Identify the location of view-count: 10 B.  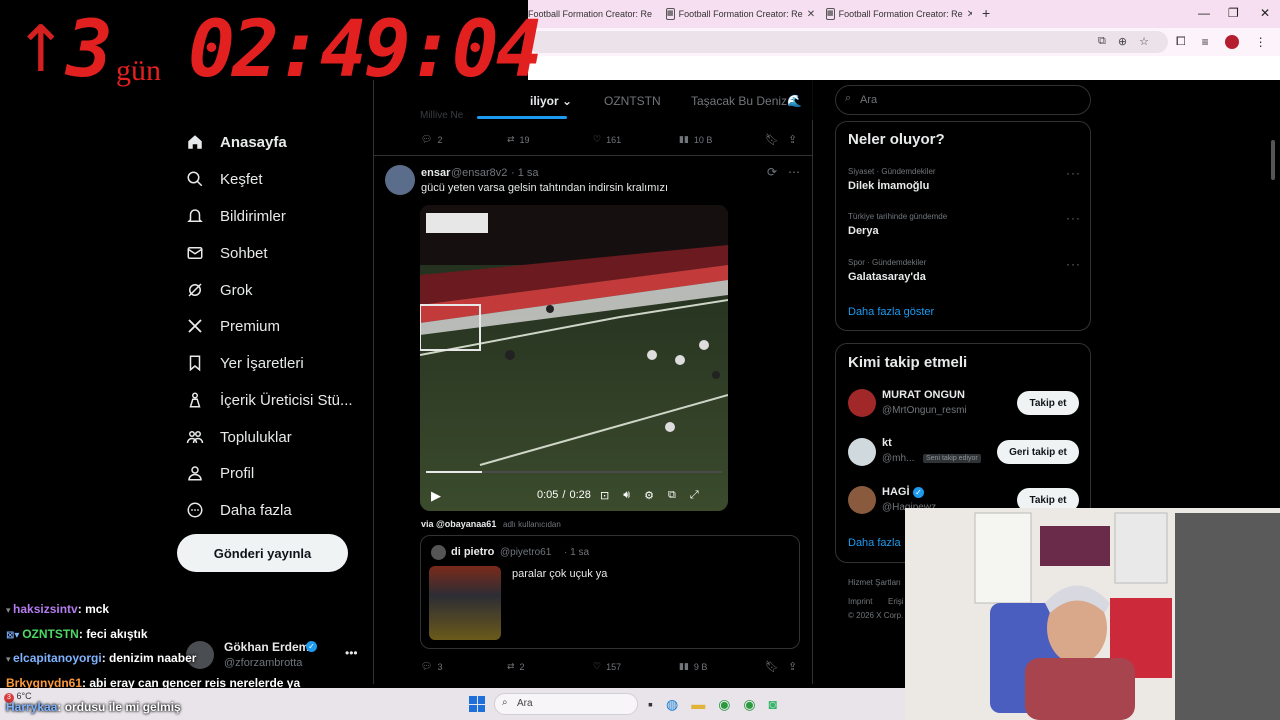
(703, 139).